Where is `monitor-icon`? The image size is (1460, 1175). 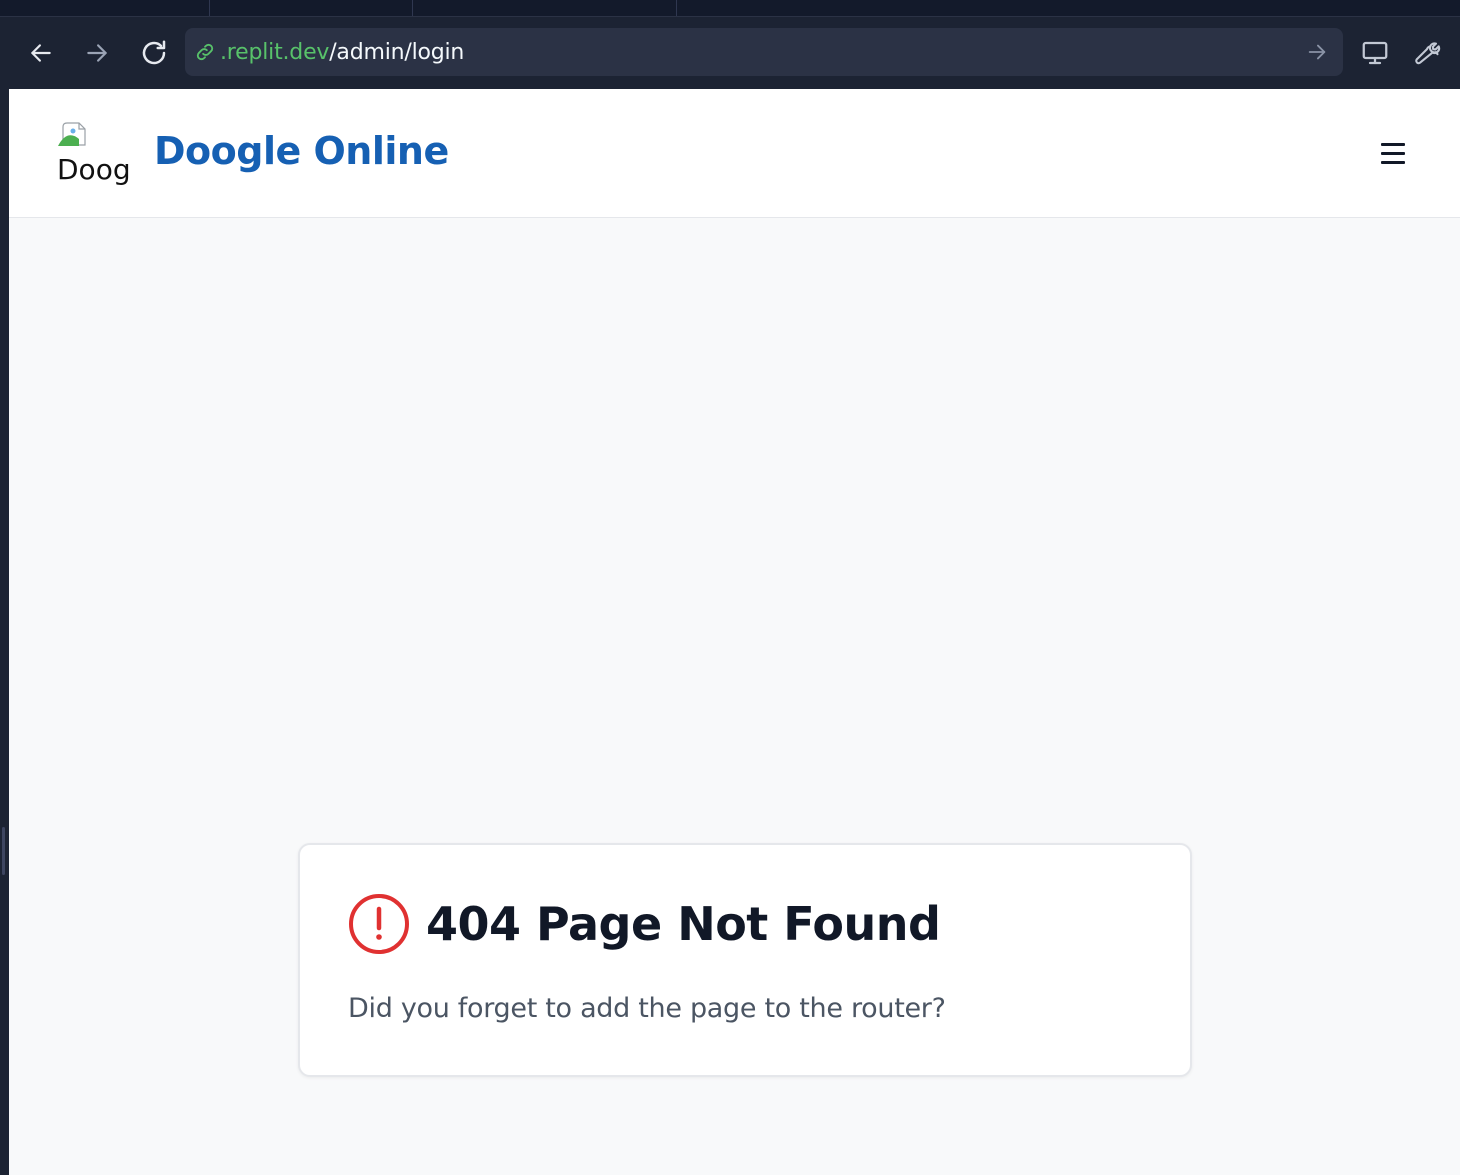
monitor-icon is located at coordinates (1375, 53).